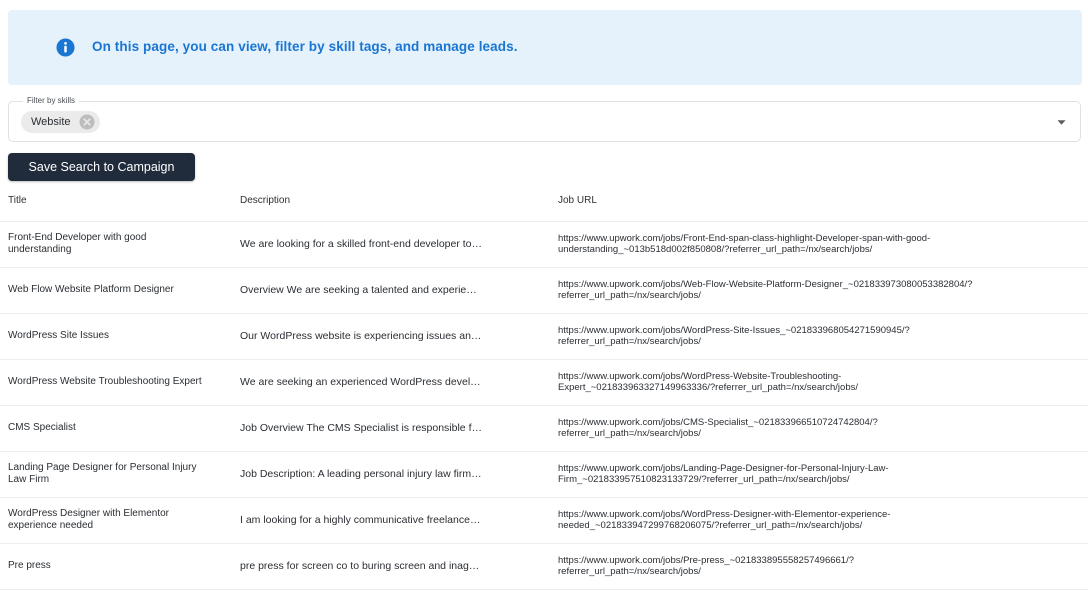 This screenshot has width=1088, height=600. What do you see at coordinates (29, 565) in the screenshot?
I see `row-title: Pre press` at bounding box center [29, 565].